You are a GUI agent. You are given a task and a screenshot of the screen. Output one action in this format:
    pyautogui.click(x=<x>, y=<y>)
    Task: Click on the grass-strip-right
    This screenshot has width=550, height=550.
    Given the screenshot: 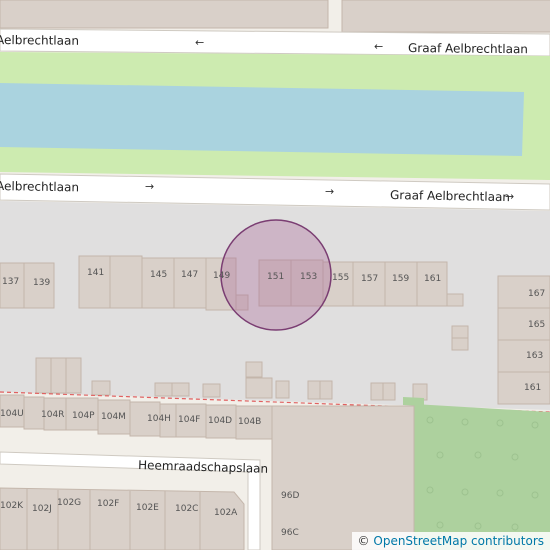 What is the action you would take?
    pyautogui.click(x=536, y=136)
    